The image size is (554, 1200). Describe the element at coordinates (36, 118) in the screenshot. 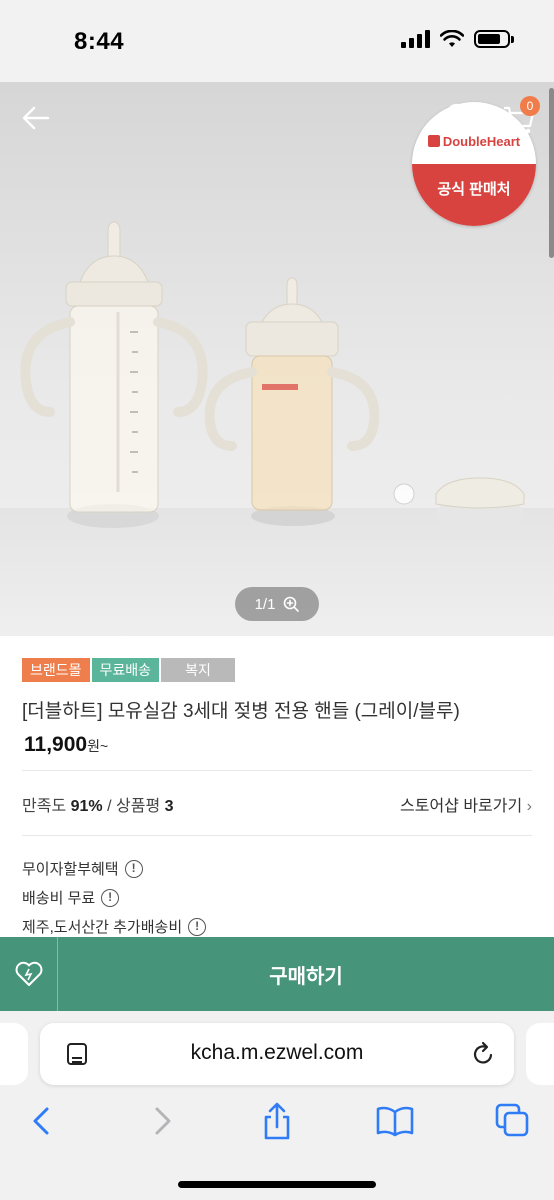

I see `back-arrow-icon` at that location.